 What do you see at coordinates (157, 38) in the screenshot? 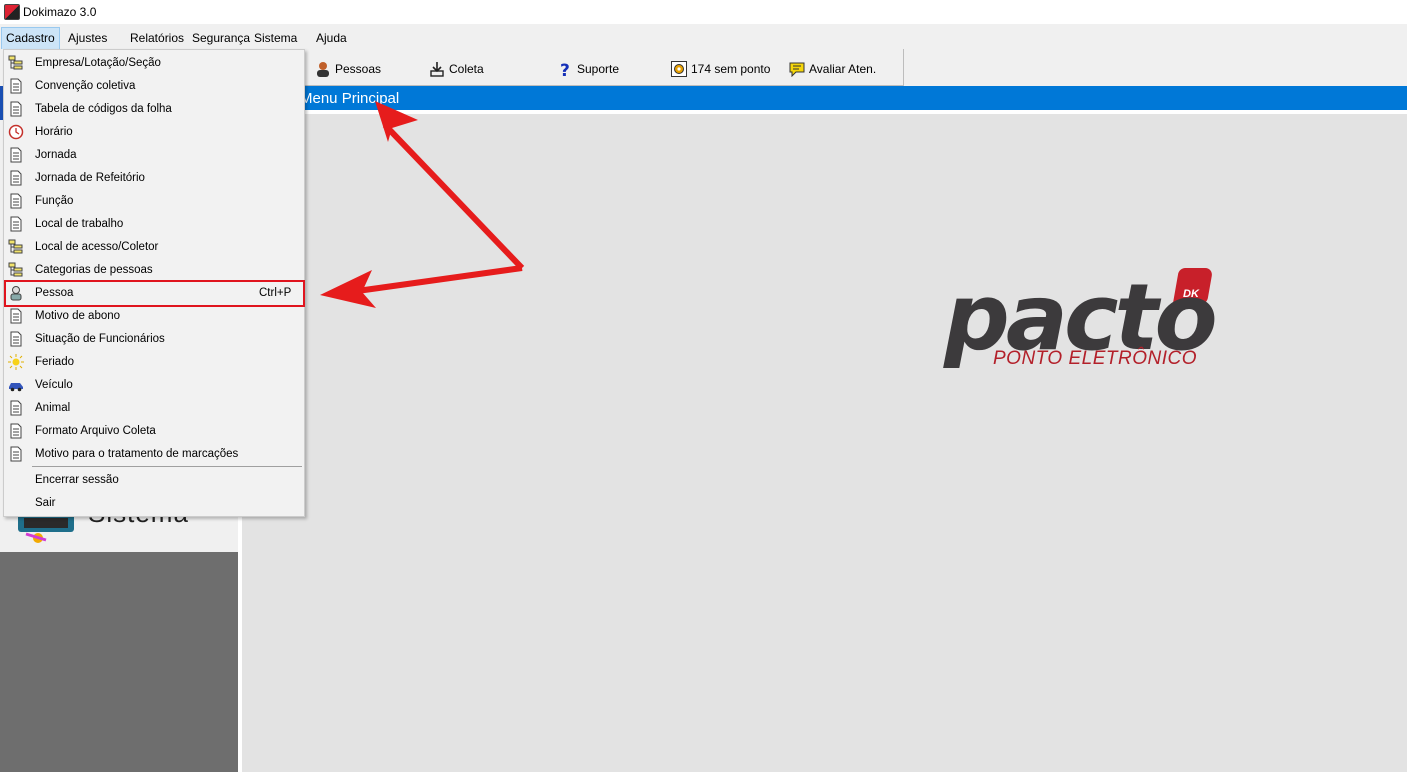
I see `menu-relatorios: Relatórios` at bounding box center [157, 38].